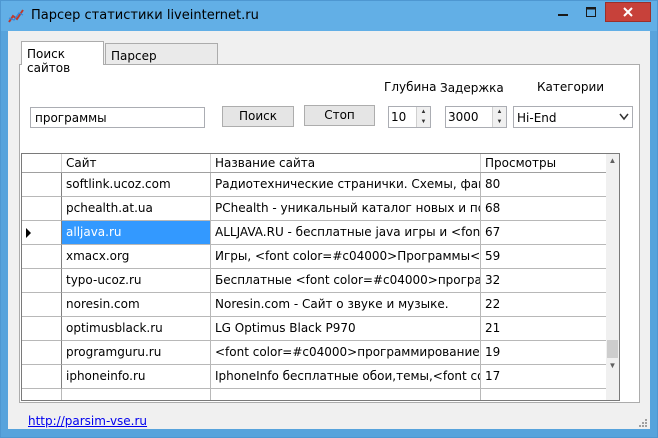 This screenshot has width=658, height=438. I want to click on table-row-partial, so click(314, 394).